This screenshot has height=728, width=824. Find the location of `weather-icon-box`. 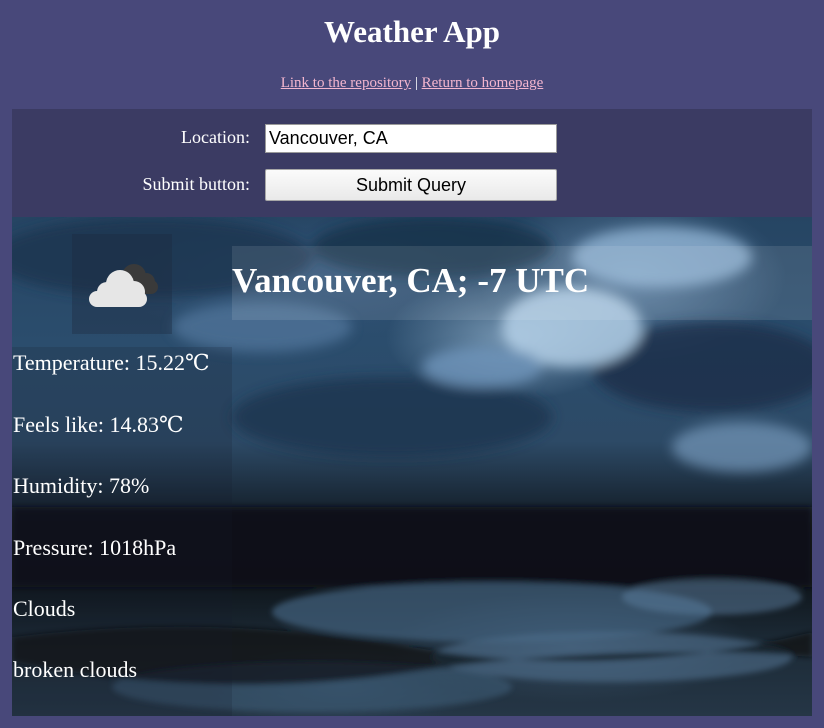

weather-icon-box is located at coordinates (122, 284).